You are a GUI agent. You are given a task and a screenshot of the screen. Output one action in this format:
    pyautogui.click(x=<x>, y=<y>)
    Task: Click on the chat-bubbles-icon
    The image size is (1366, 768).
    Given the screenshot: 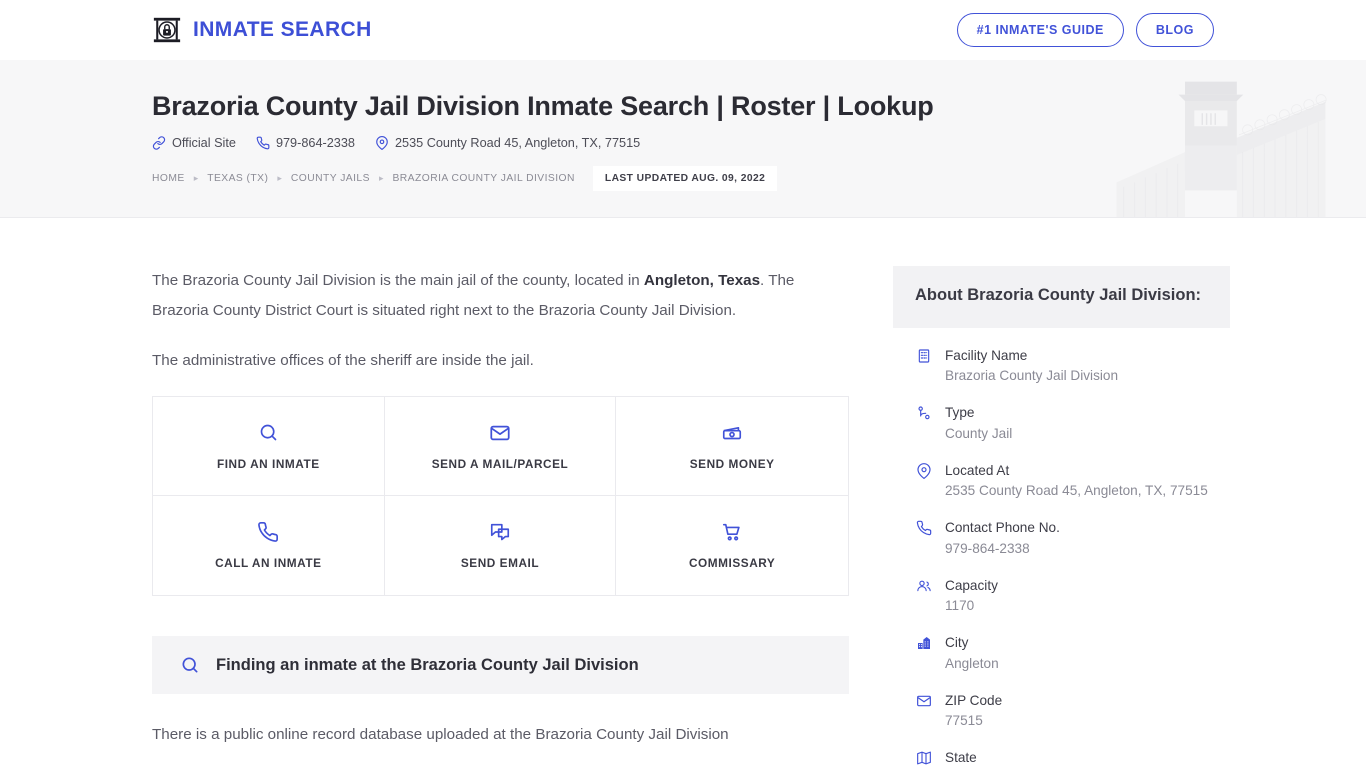 What is the action you would take?
    pyautogui.click(x=500, y=532)
    